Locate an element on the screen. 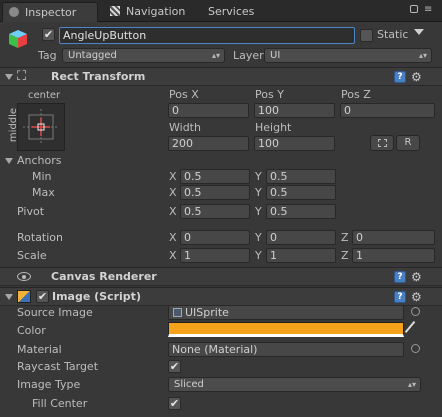 The image size is (442, 417). tag-dropdown: Untagged ▴▾ is located at coordinates (143, 55).